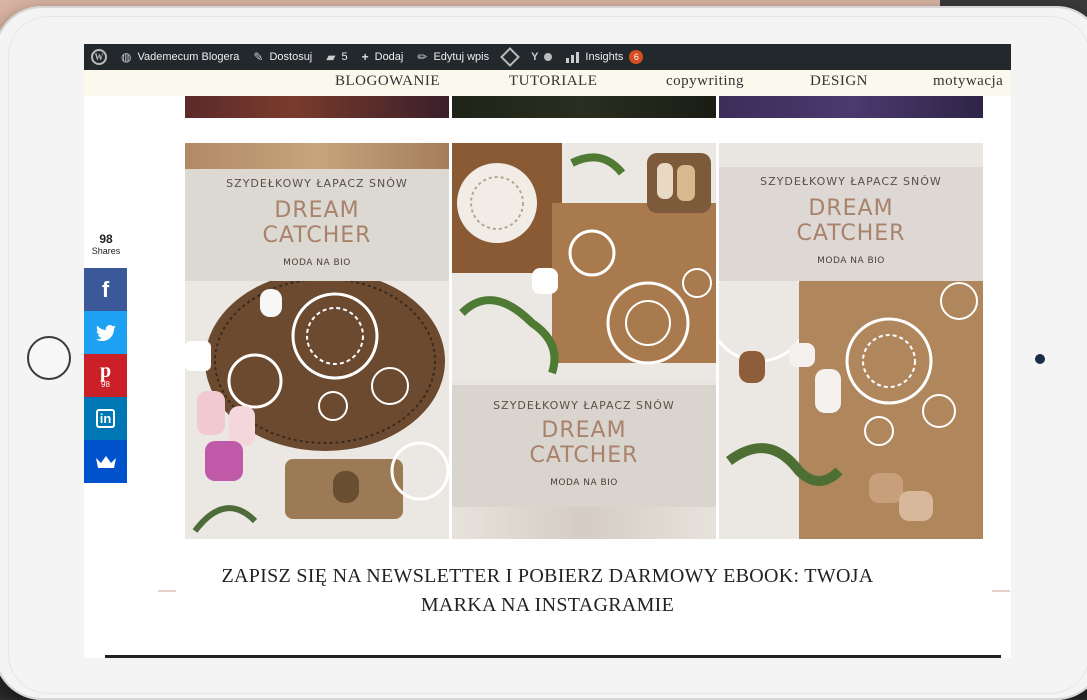 The height and width of the screenshot is (700, 1087). I want to click on add-new-link: + Dodaj, so click(383, 57).